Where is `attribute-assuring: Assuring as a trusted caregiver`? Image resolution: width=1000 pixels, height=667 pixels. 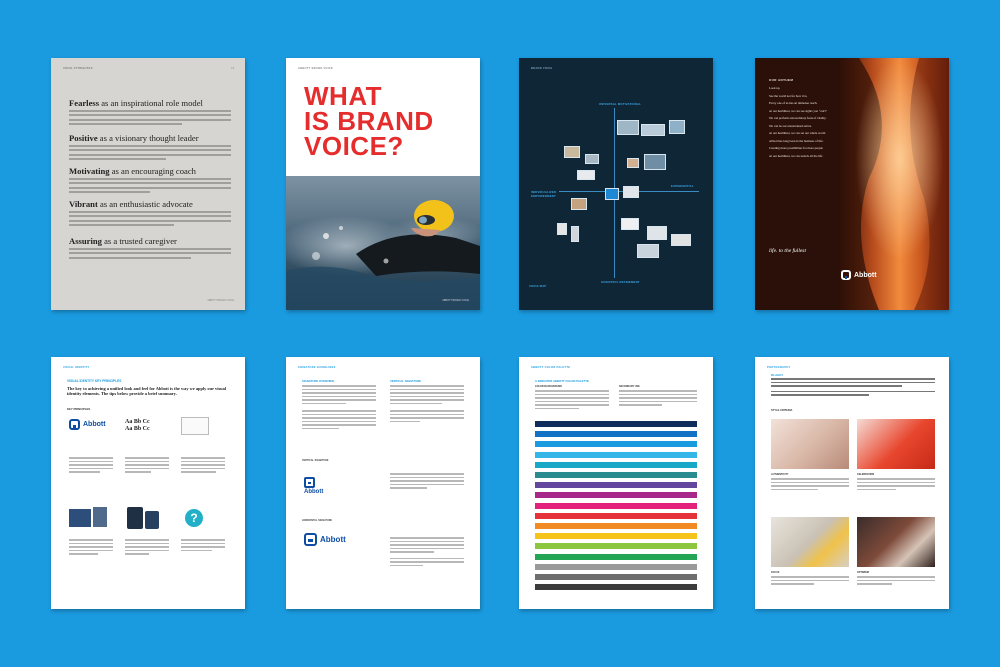 attribute-assuring: Assuring as a trusted caregiver is located at coordinates (150, 247).